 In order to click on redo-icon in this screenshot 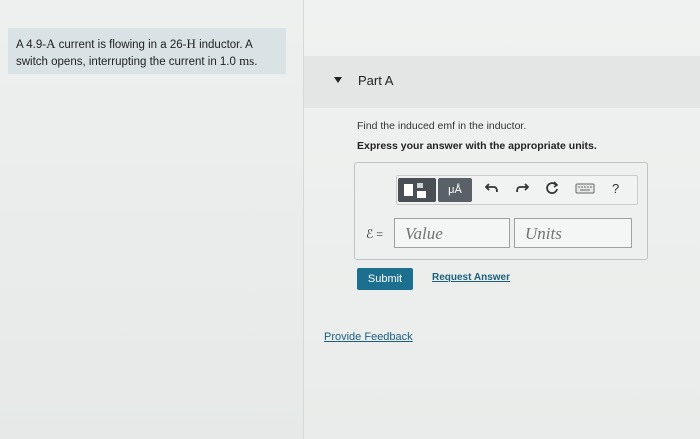, I will do `click(522, 190)`.